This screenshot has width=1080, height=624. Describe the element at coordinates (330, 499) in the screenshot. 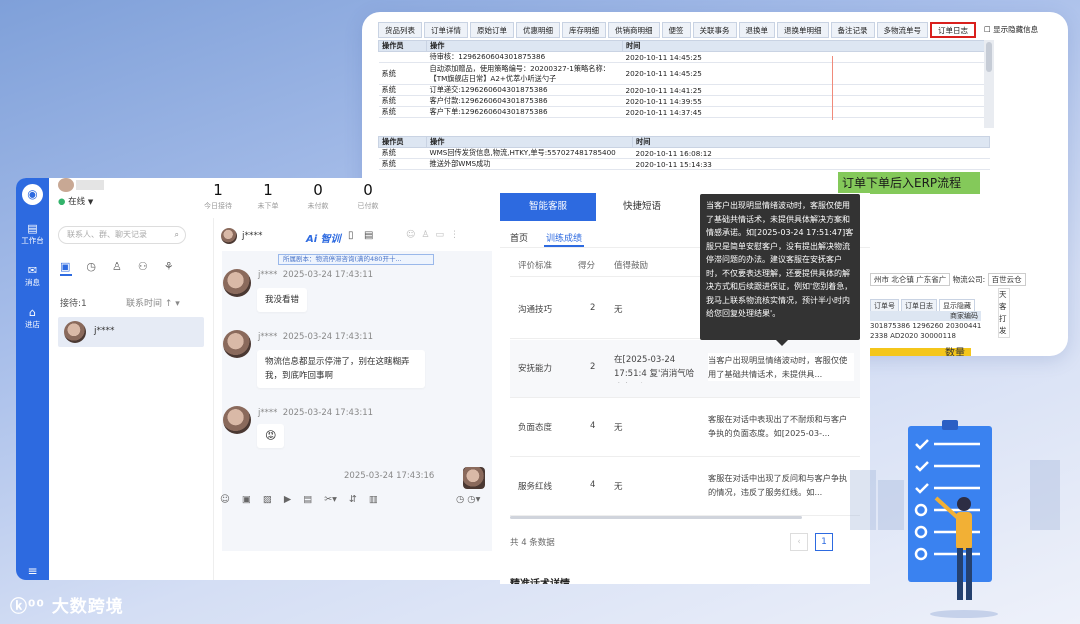

I see `scissors-icon: ✂▾` at that location.